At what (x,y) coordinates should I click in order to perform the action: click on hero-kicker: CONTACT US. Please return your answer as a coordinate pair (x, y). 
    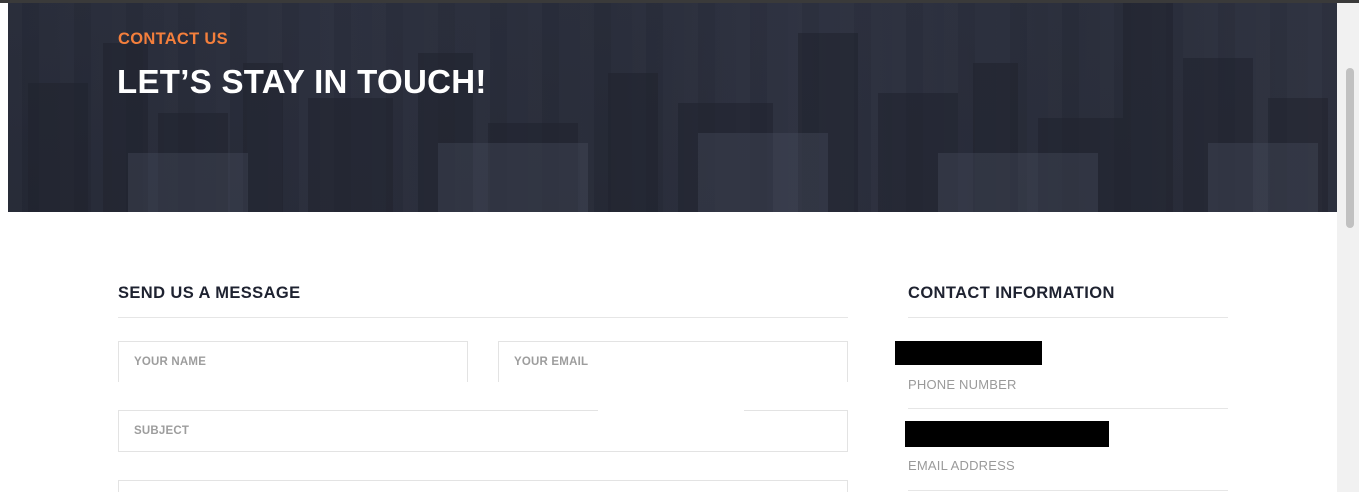
    Looking at the image, I should click on (173, 39).